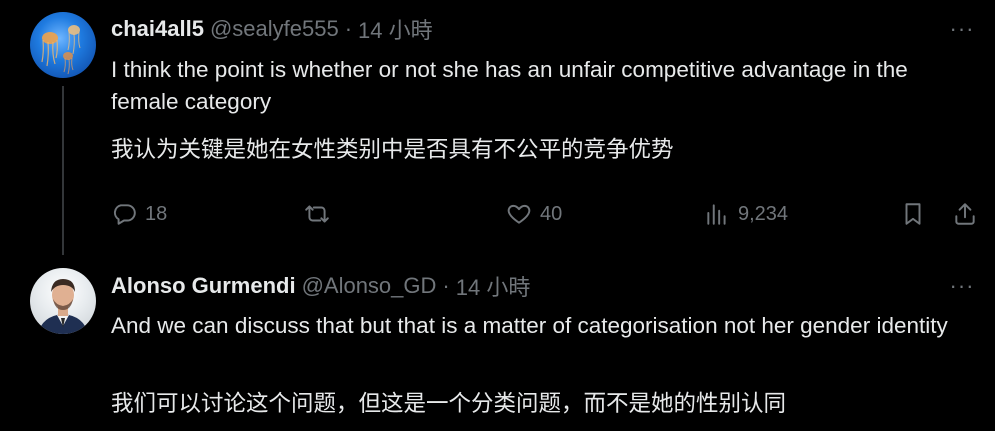  Describe the element at coordinates (139, 214) in the screenshot. I see `reply-button: 18` at that location.